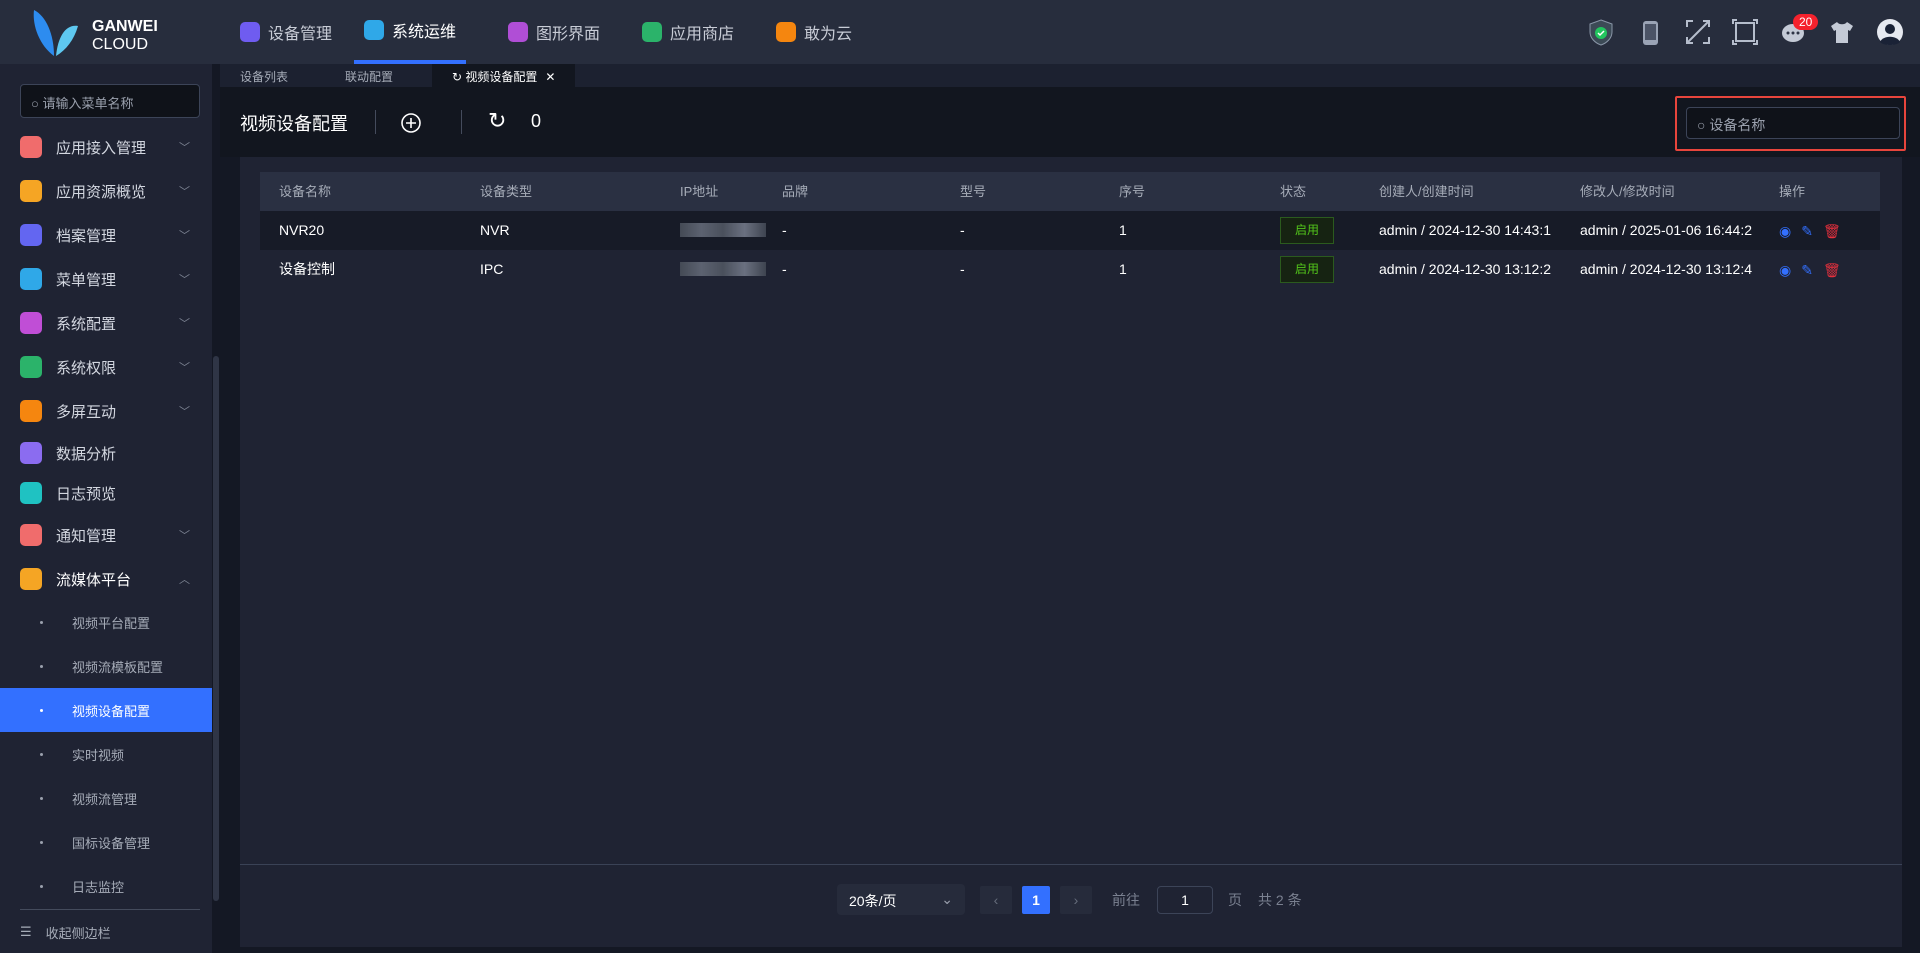 This screenshot has height=953, width=1920. Describe the element at coordinates (86, 536) in the screenshot. I see `sidebar-item-label: 通知管理` at that location.